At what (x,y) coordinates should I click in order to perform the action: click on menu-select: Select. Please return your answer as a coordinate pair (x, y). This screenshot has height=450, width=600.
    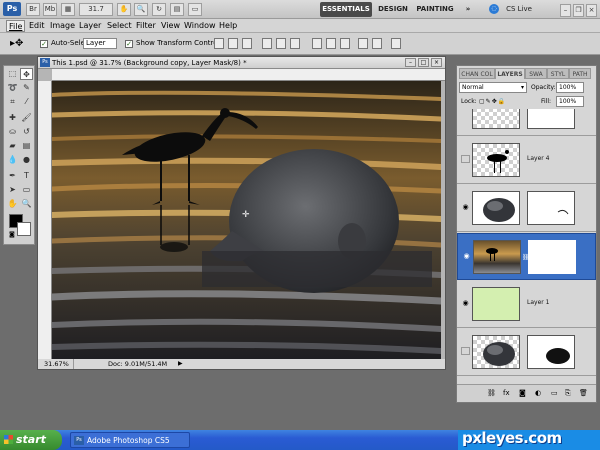
    Looking at the image, I should click on (119, 26).